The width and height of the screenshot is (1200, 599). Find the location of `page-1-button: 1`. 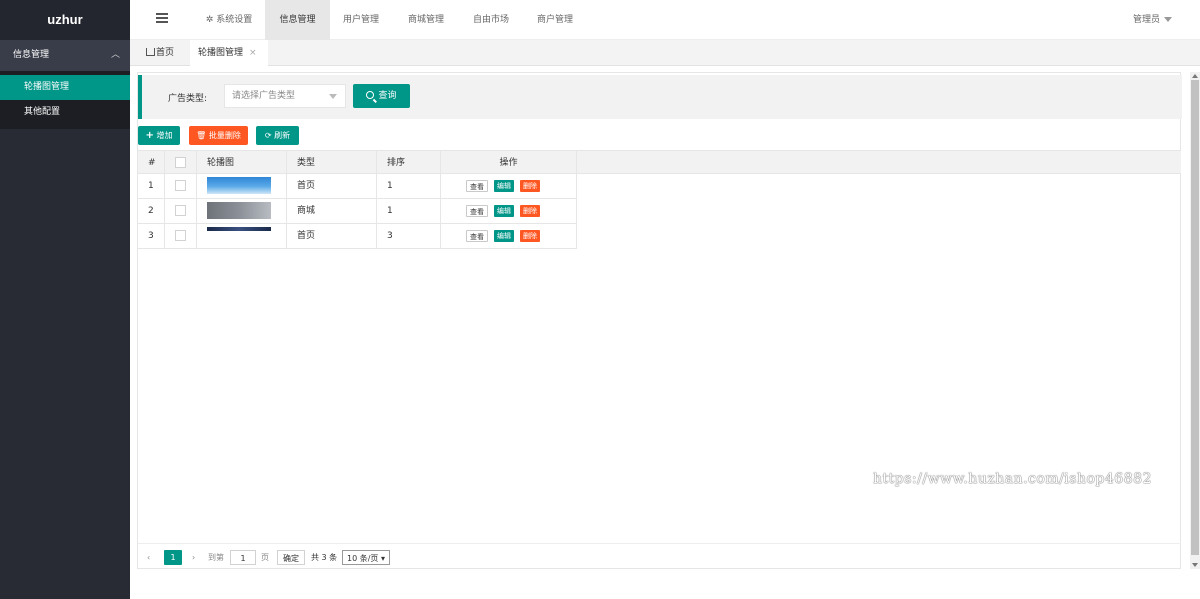

page-1-button: 1 is located at coordinates (173, 557).